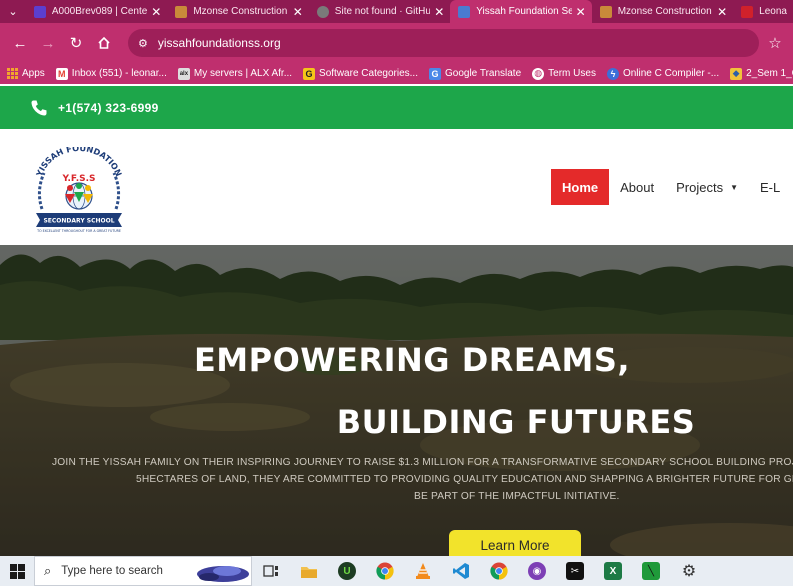  What do you see at coordinates (580, 187) in the screenshot?
I see `nav-home: Home` at bounding box center [580, 187].